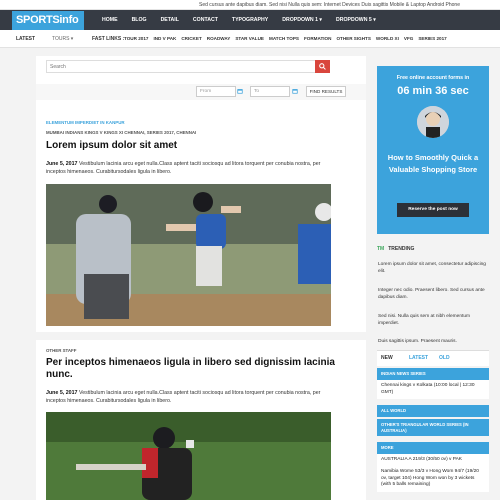  What do you see at coordinates (164, 38) in the screenshot?
I see `fast-link: IND V PAK` at bounding box center [164, 38].